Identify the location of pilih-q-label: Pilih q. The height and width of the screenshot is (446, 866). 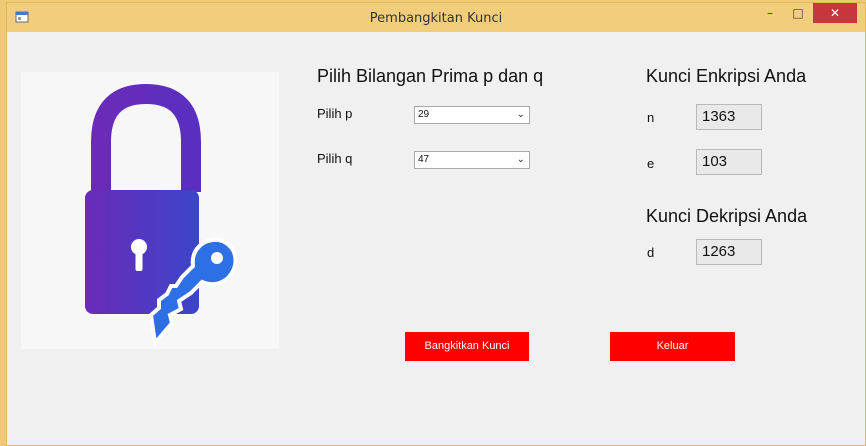
(335, 158).